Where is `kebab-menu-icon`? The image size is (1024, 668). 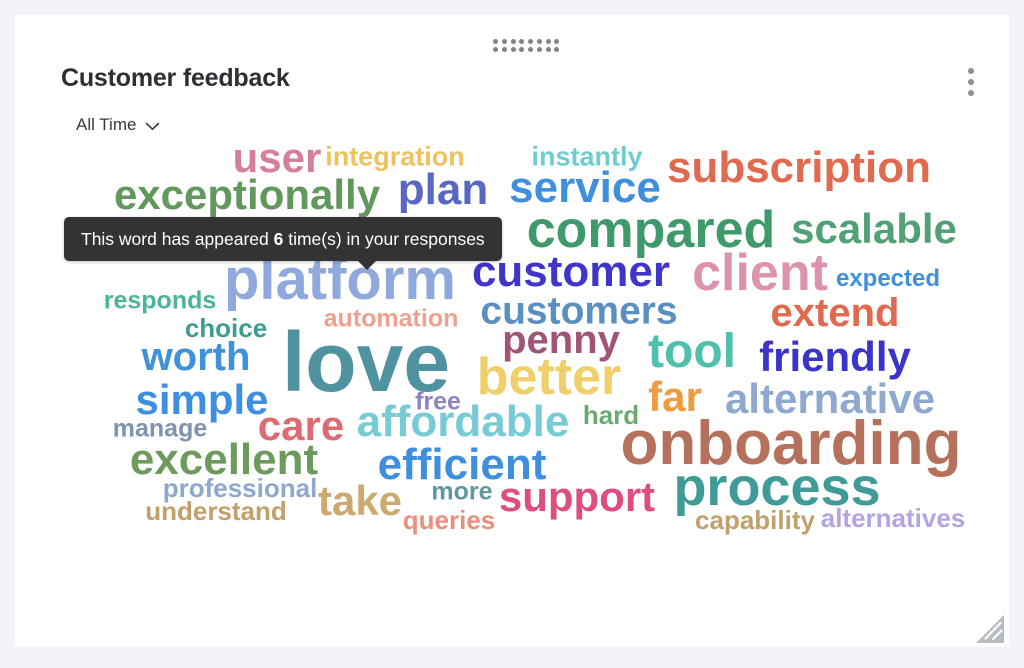 kebab-menu-icon is located at coordinates (971, 82).